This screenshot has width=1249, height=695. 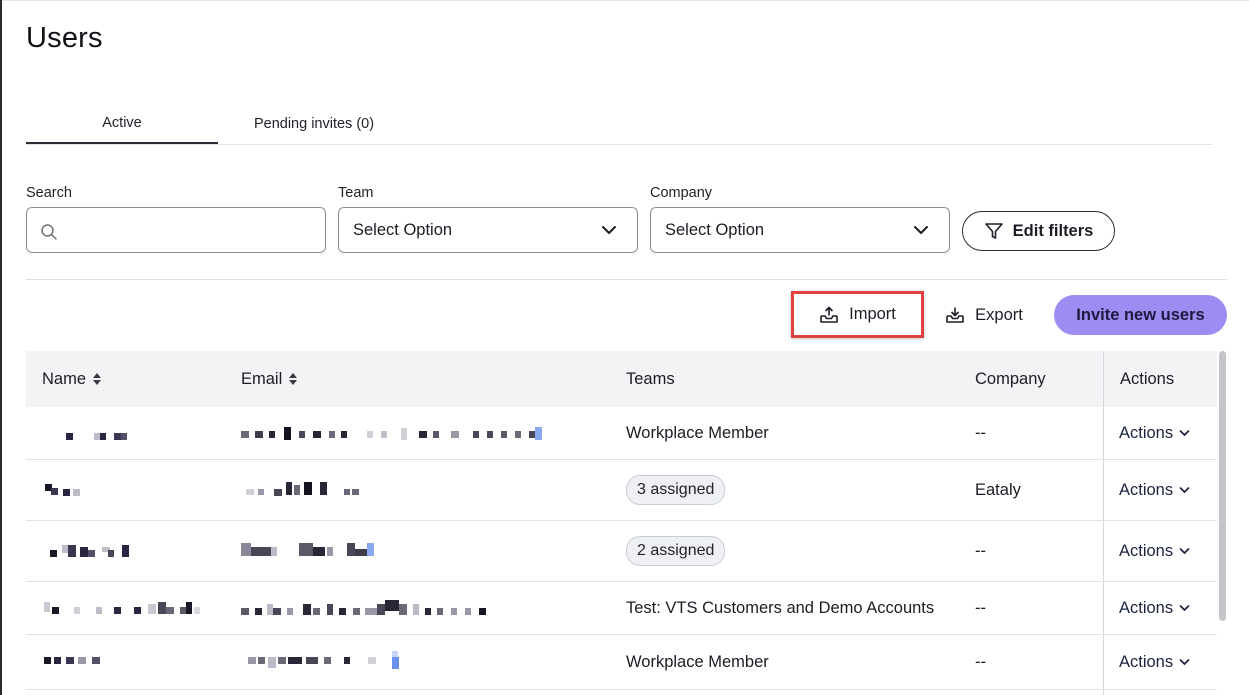 What do you see at coordinates (621, 379) in the screenshot?
I see `table-header: Name Email Teams Company Actions` at bounding box center [621, 379].